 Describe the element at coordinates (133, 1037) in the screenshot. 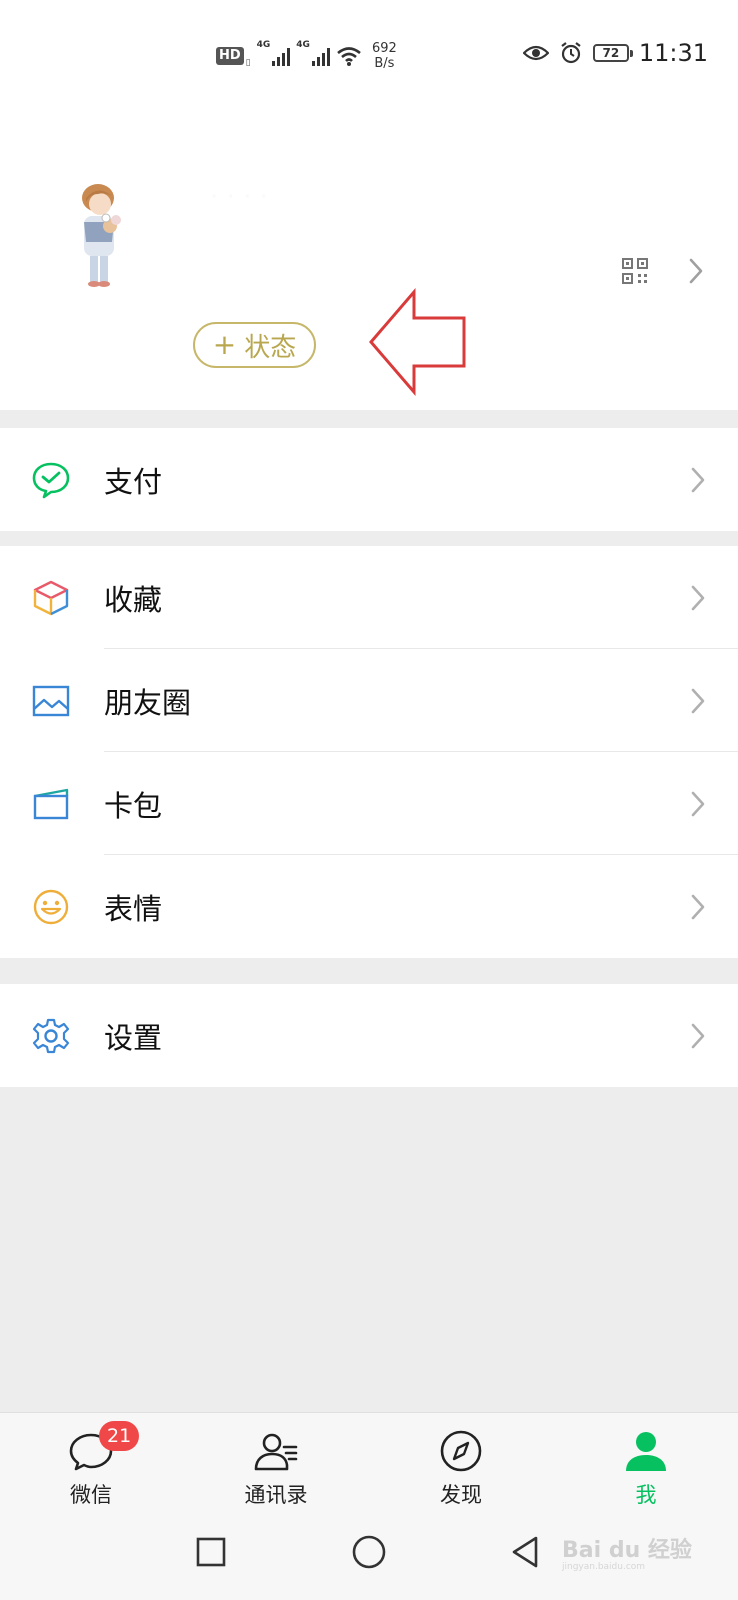

I see `menu-item-label: 设置` at that location.